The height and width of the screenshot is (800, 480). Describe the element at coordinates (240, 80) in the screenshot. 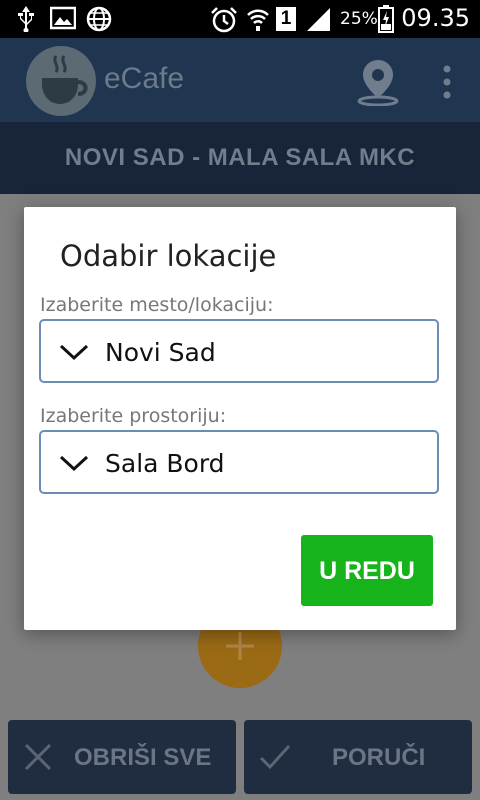

I see `app-bar: eCafe` at that location.